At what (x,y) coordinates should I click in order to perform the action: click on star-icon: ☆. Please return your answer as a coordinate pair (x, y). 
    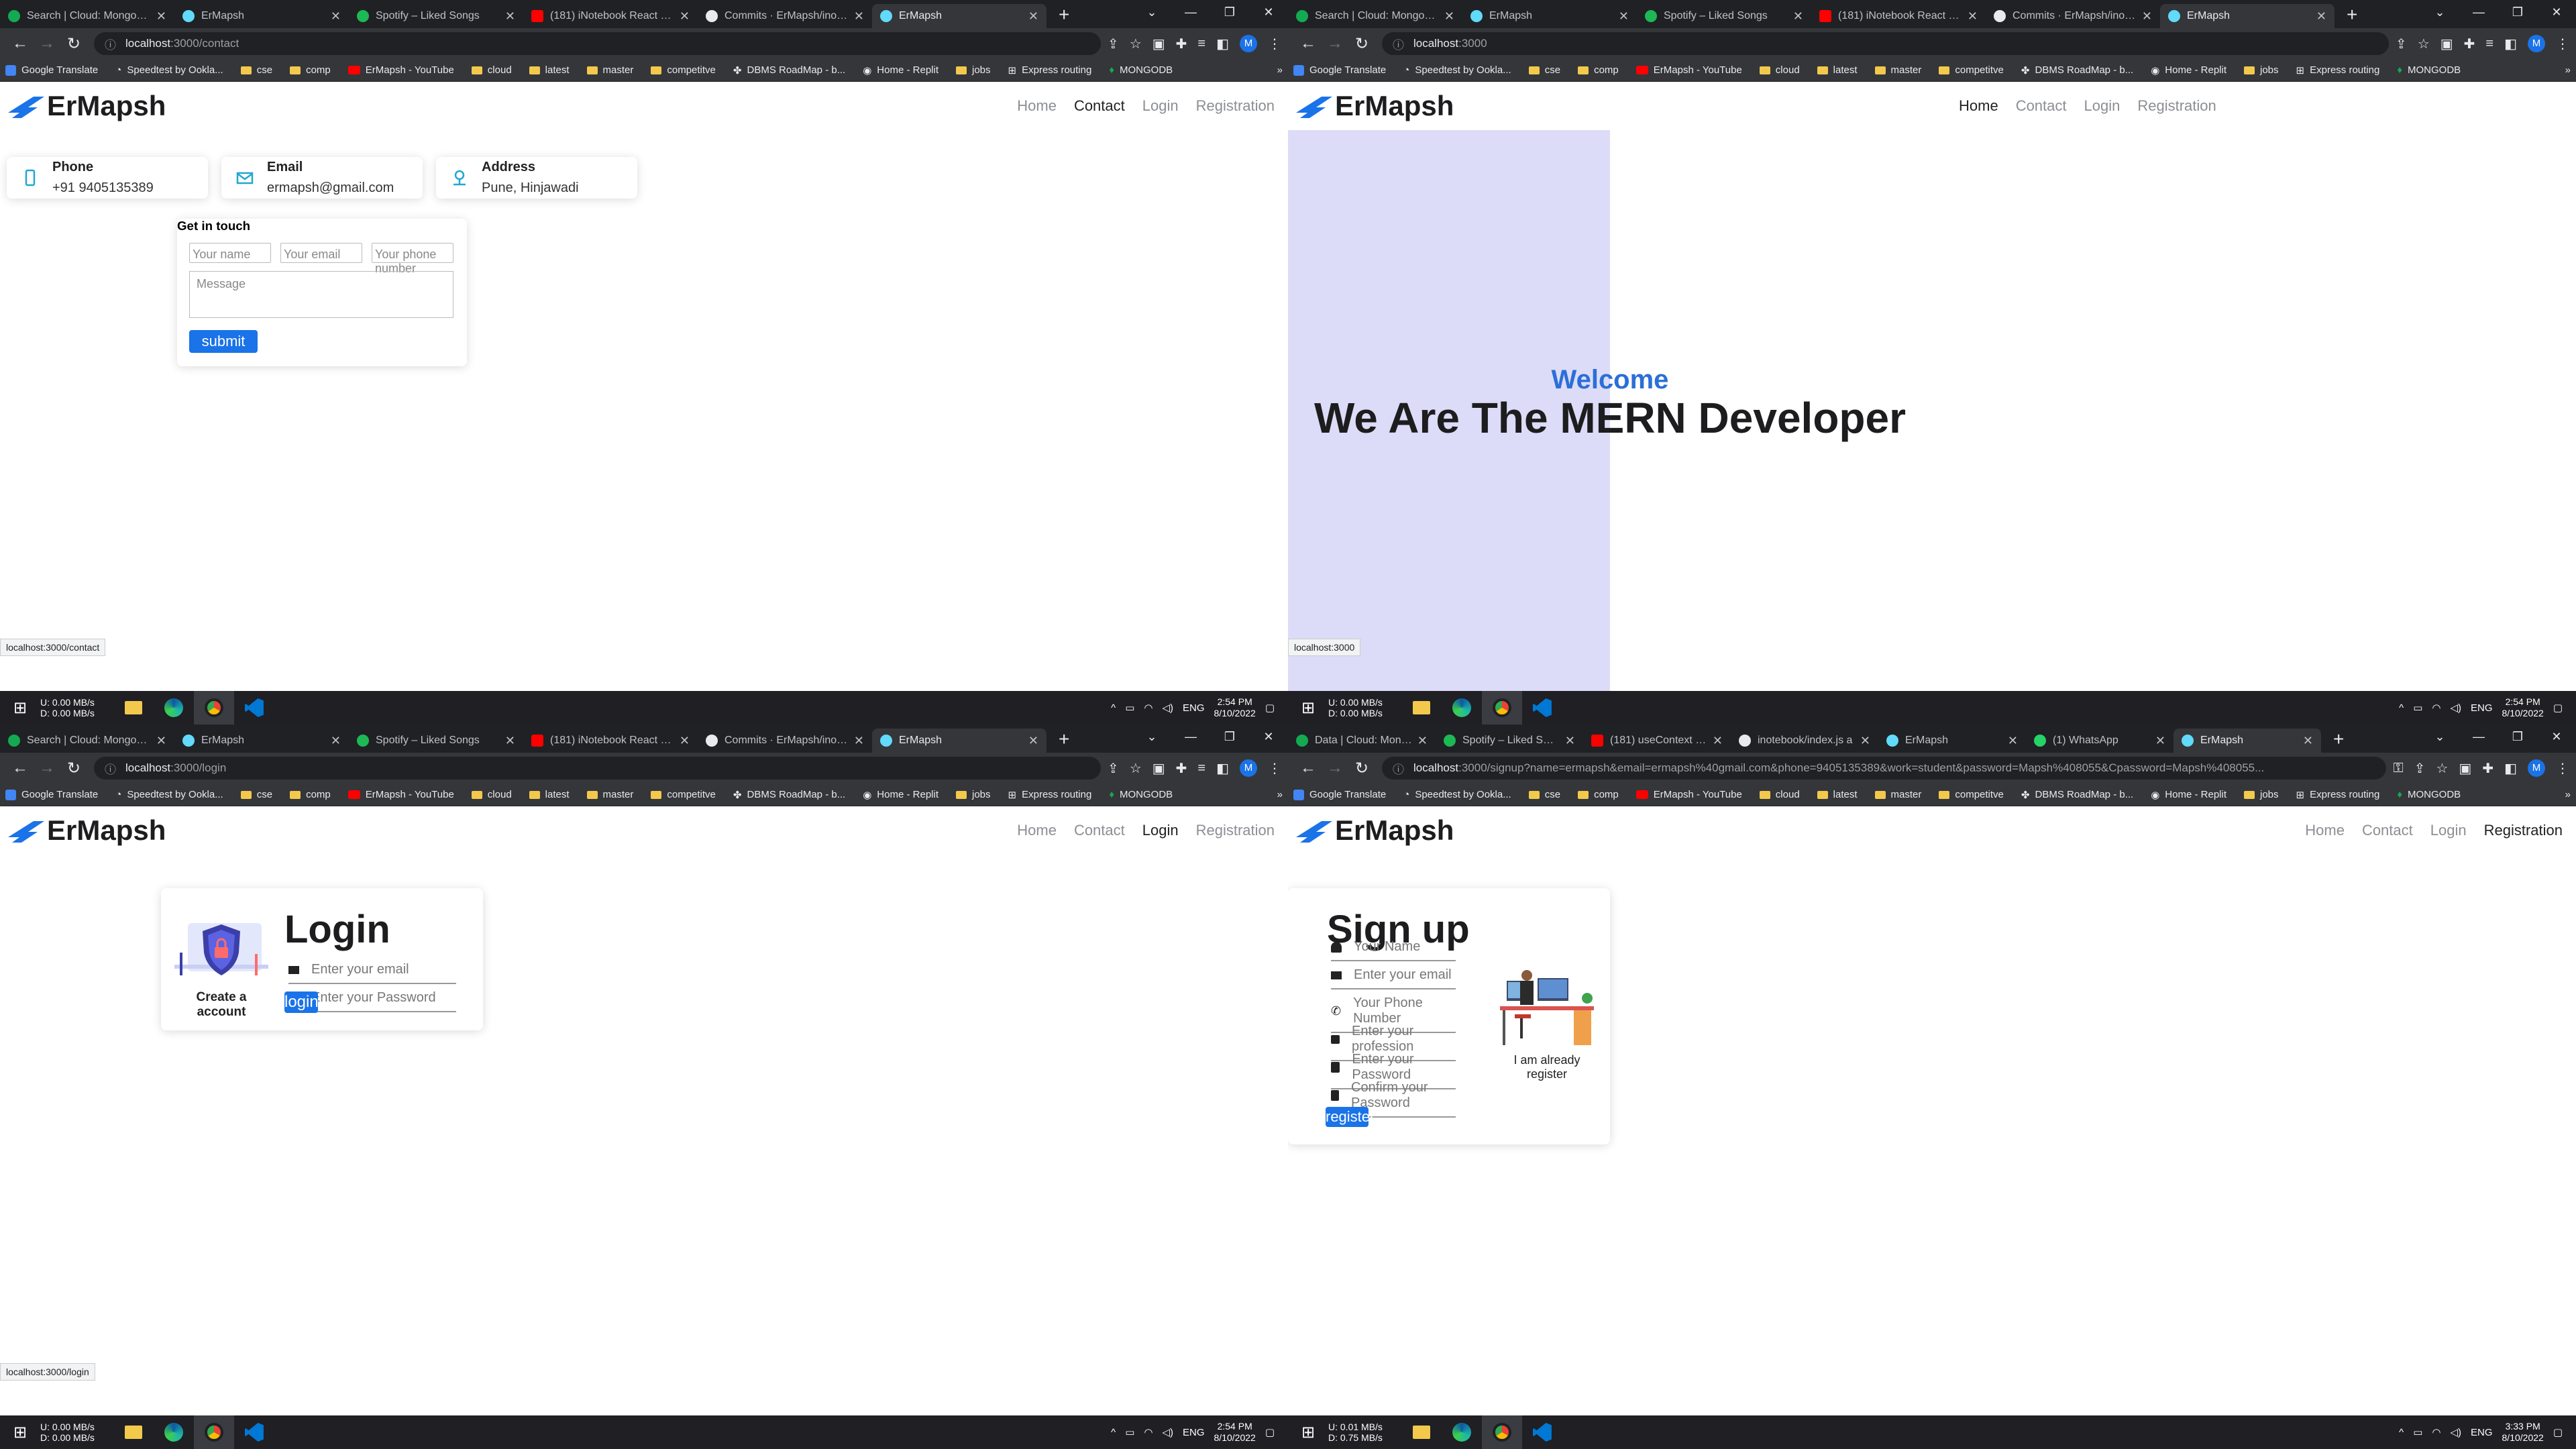
    Looking at the image, I should click on (1136, 44).